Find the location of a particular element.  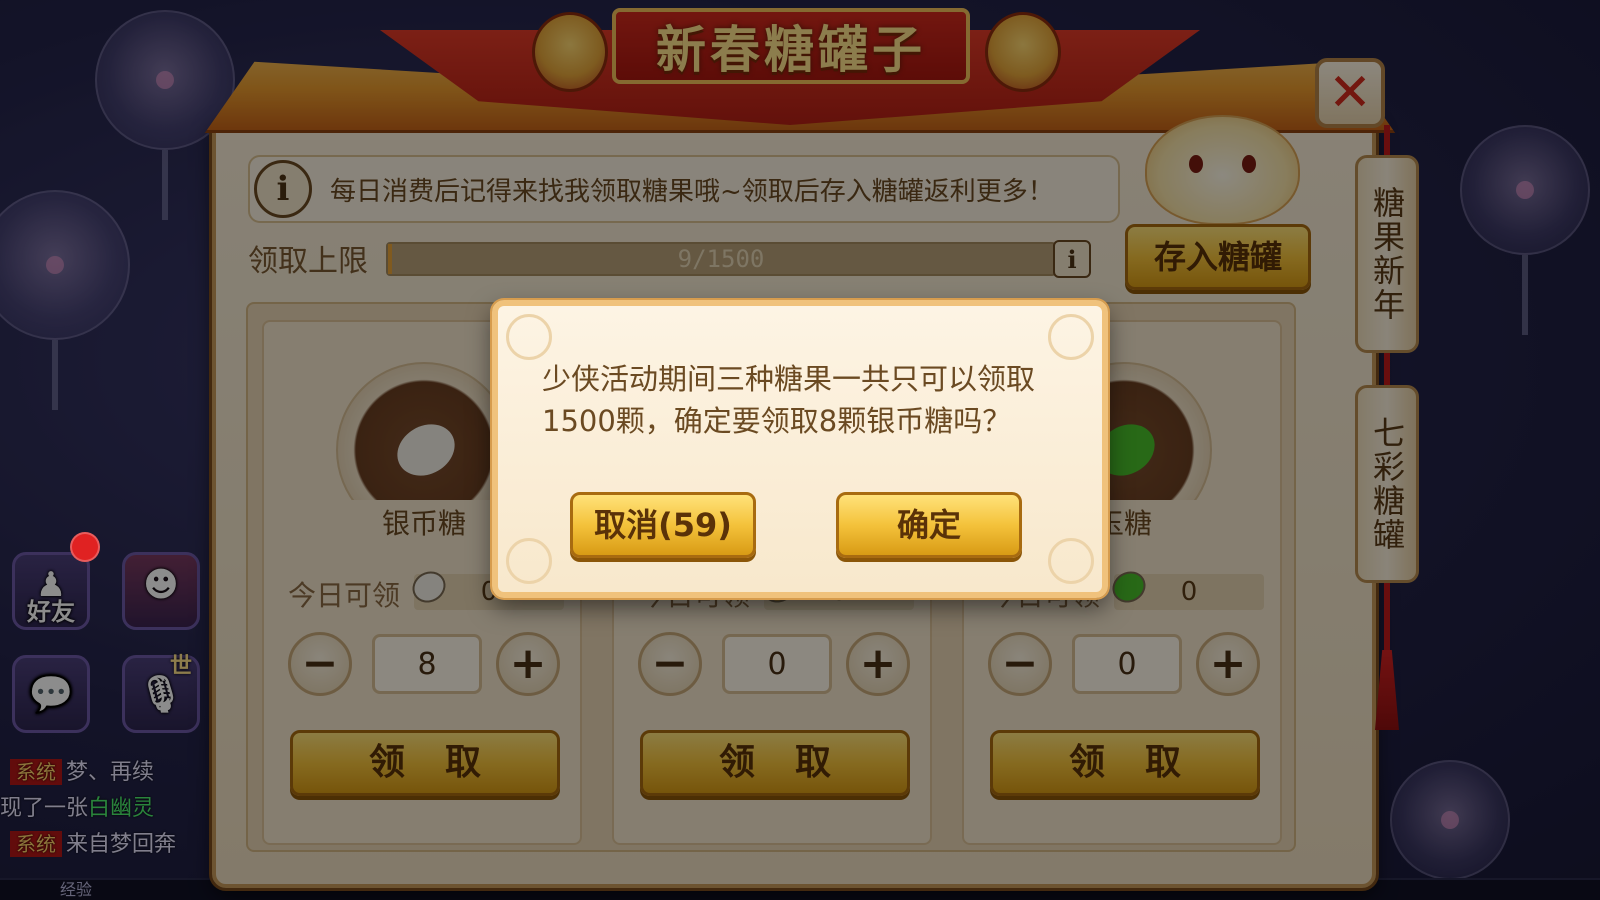

confirm-button: 确定 is located at coordinates (929, 525).